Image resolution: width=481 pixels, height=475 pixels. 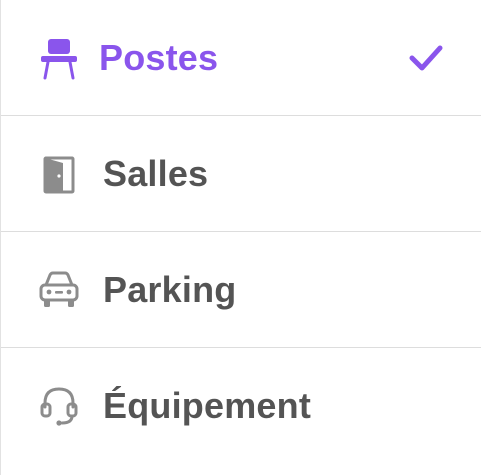 What do you see at coordinates (207, 405) in the screenshot?
I see `menu-item-label: Équipement` at bounding box center [207, 405].